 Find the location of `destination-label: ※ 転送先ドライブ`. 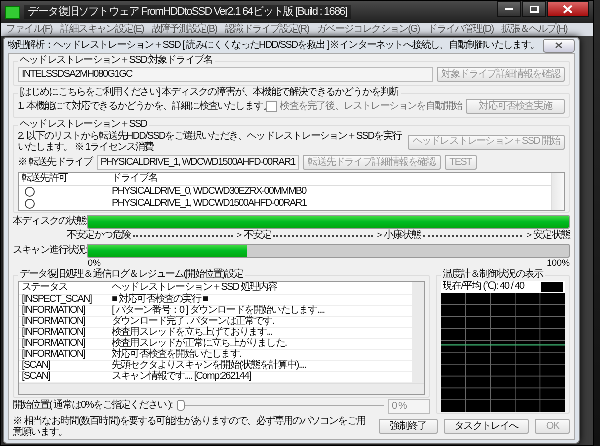

destination-label: ※ 転送先ドライブ is located at coordinates (55, 162).